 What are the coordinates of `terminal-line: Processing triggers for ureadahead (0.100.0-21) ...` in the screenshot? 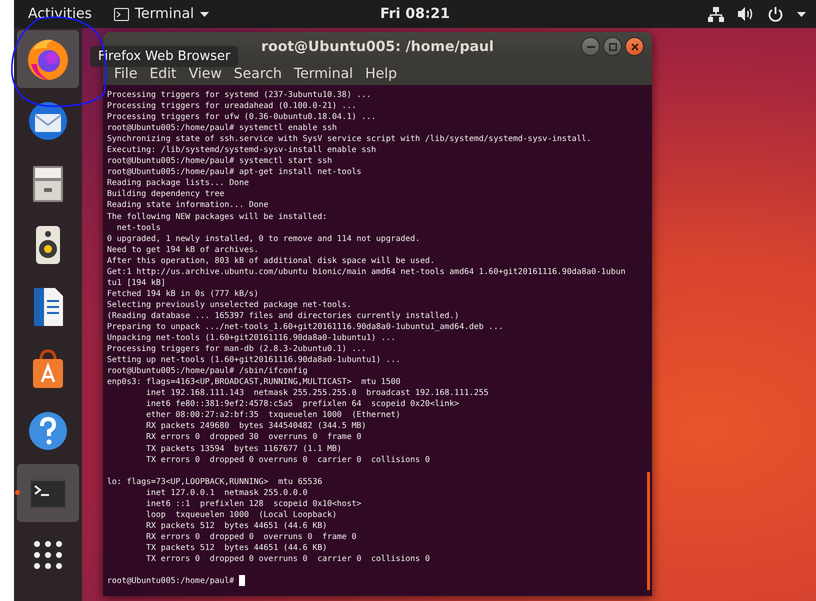 It's located at (231, 106).